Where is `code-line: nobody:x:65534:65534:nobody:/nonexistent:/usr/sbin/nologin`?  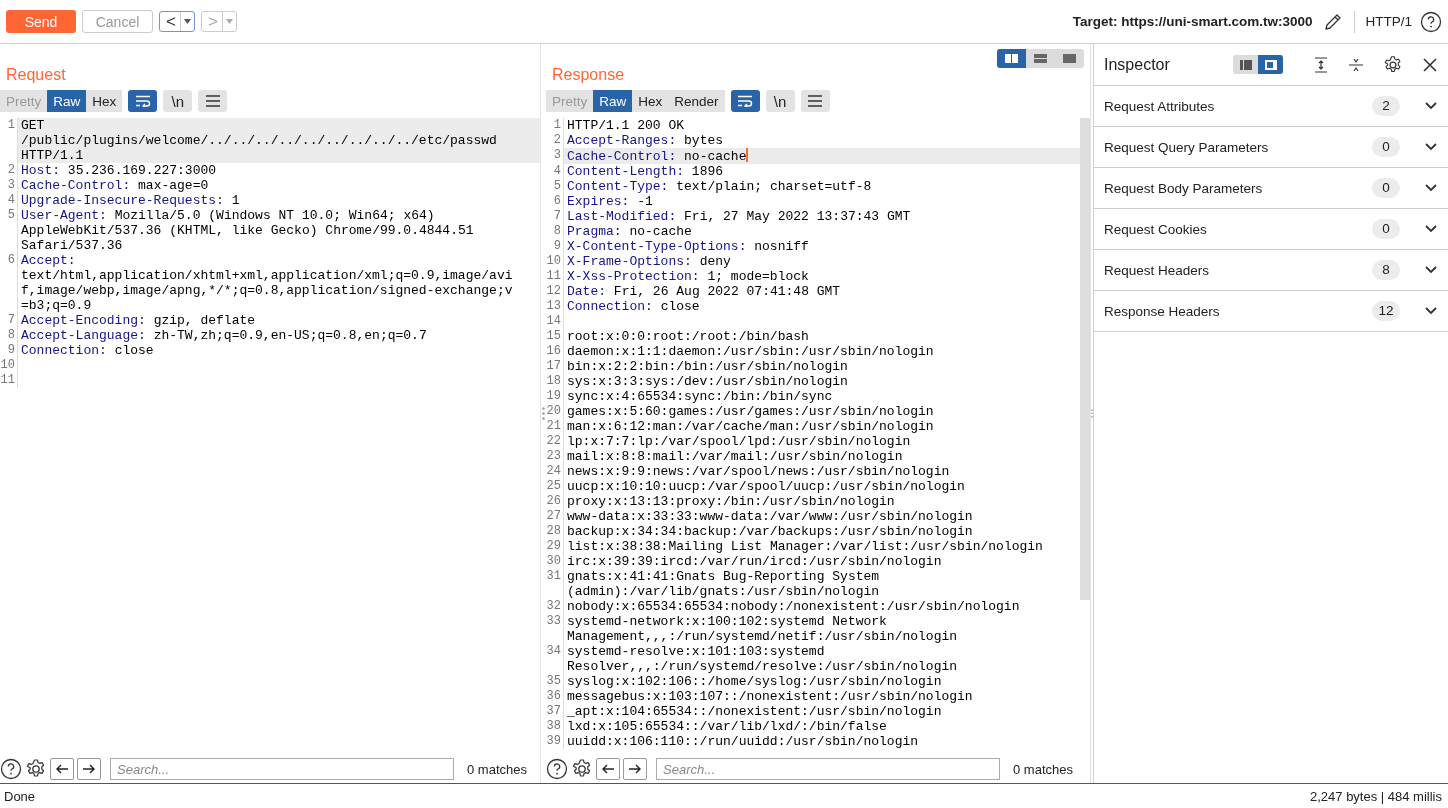
code-line: nobody:x:65534:65534:nobody:/nonexistent:/usr/sbin/nologin is located at coordinates (793, 606).